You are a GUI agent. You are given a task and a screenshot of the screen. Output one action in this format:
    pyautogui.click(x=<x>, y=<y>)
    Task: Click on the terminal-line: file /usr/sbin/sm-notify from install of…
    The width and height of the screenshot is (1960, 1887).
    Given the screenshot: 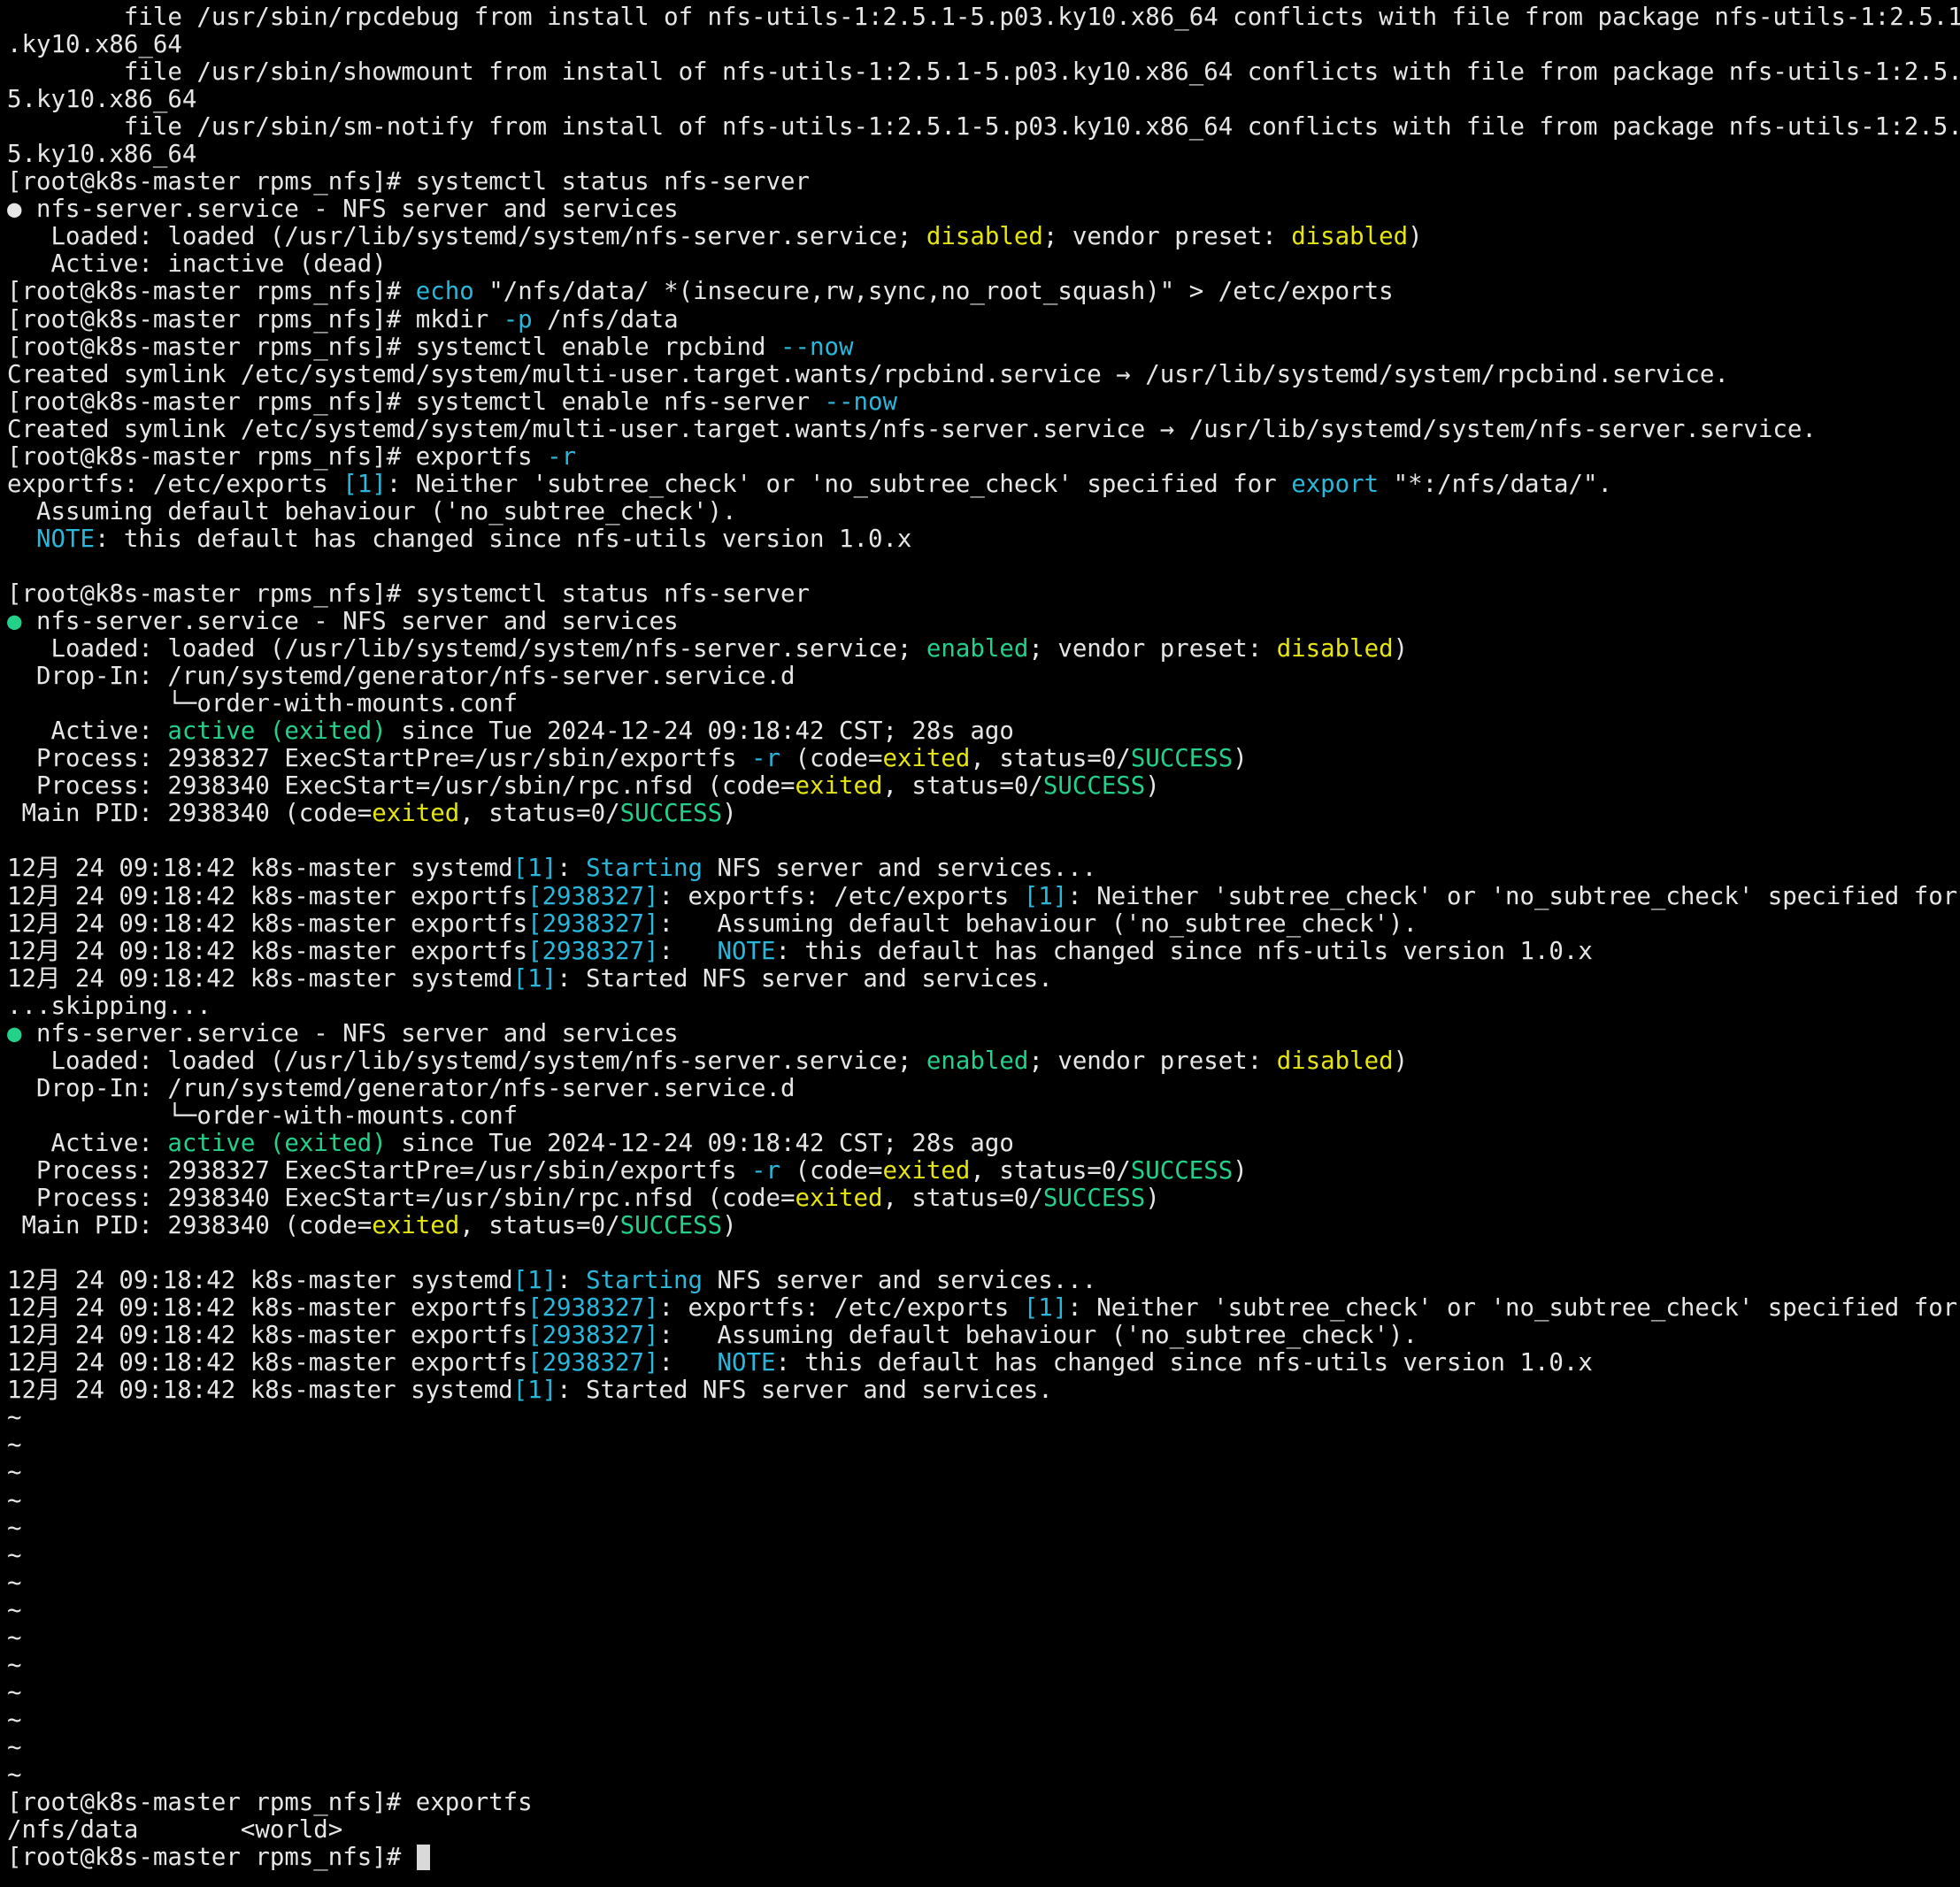 What is the action you would take?
    pyautogui.click(x=983, y=127)
    